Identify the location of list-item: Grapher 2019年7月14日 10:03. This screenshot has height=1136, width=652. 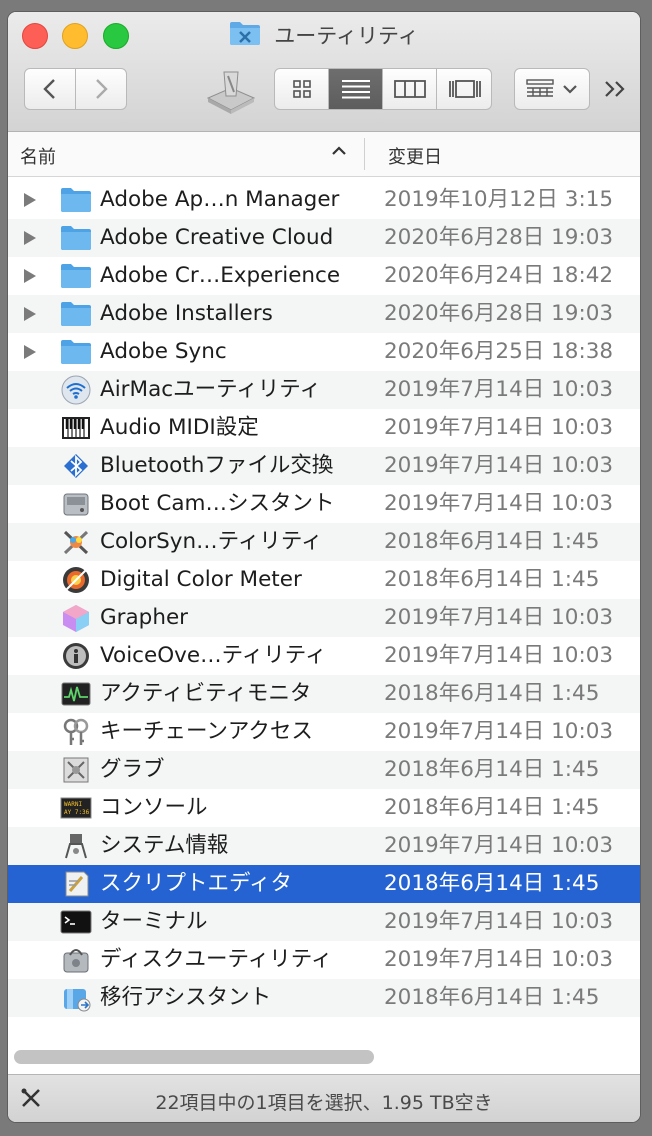
(324, 618).